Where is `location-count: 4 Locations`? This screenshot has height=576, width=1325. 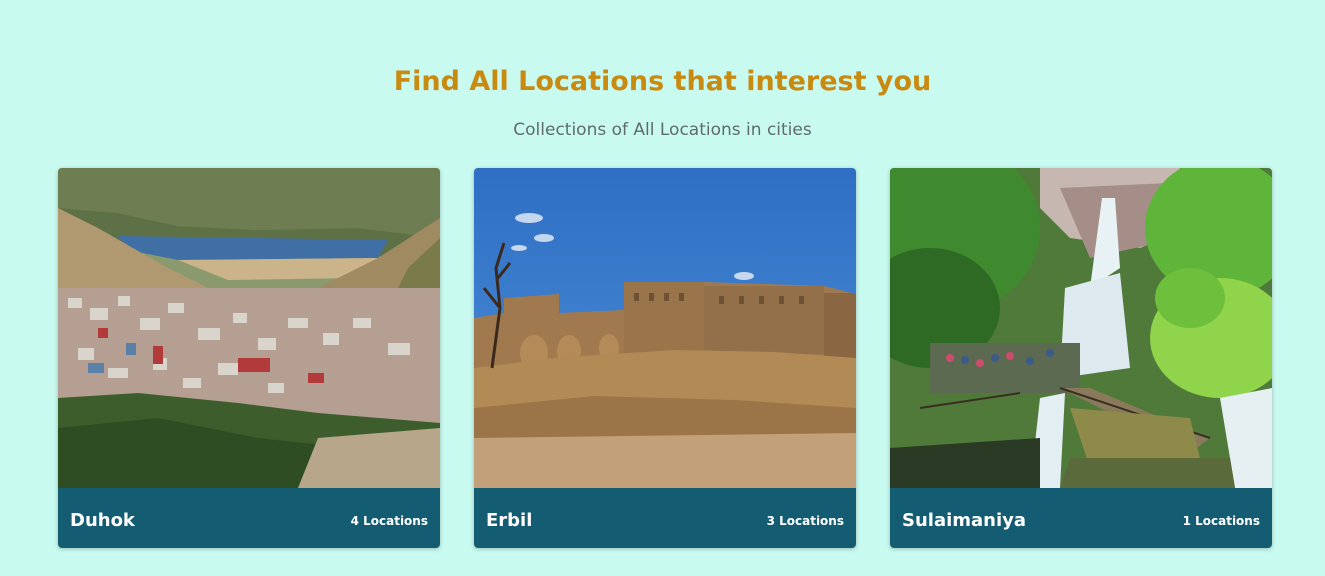 location-count: 4 Locations is located at coordinates (389, 521).